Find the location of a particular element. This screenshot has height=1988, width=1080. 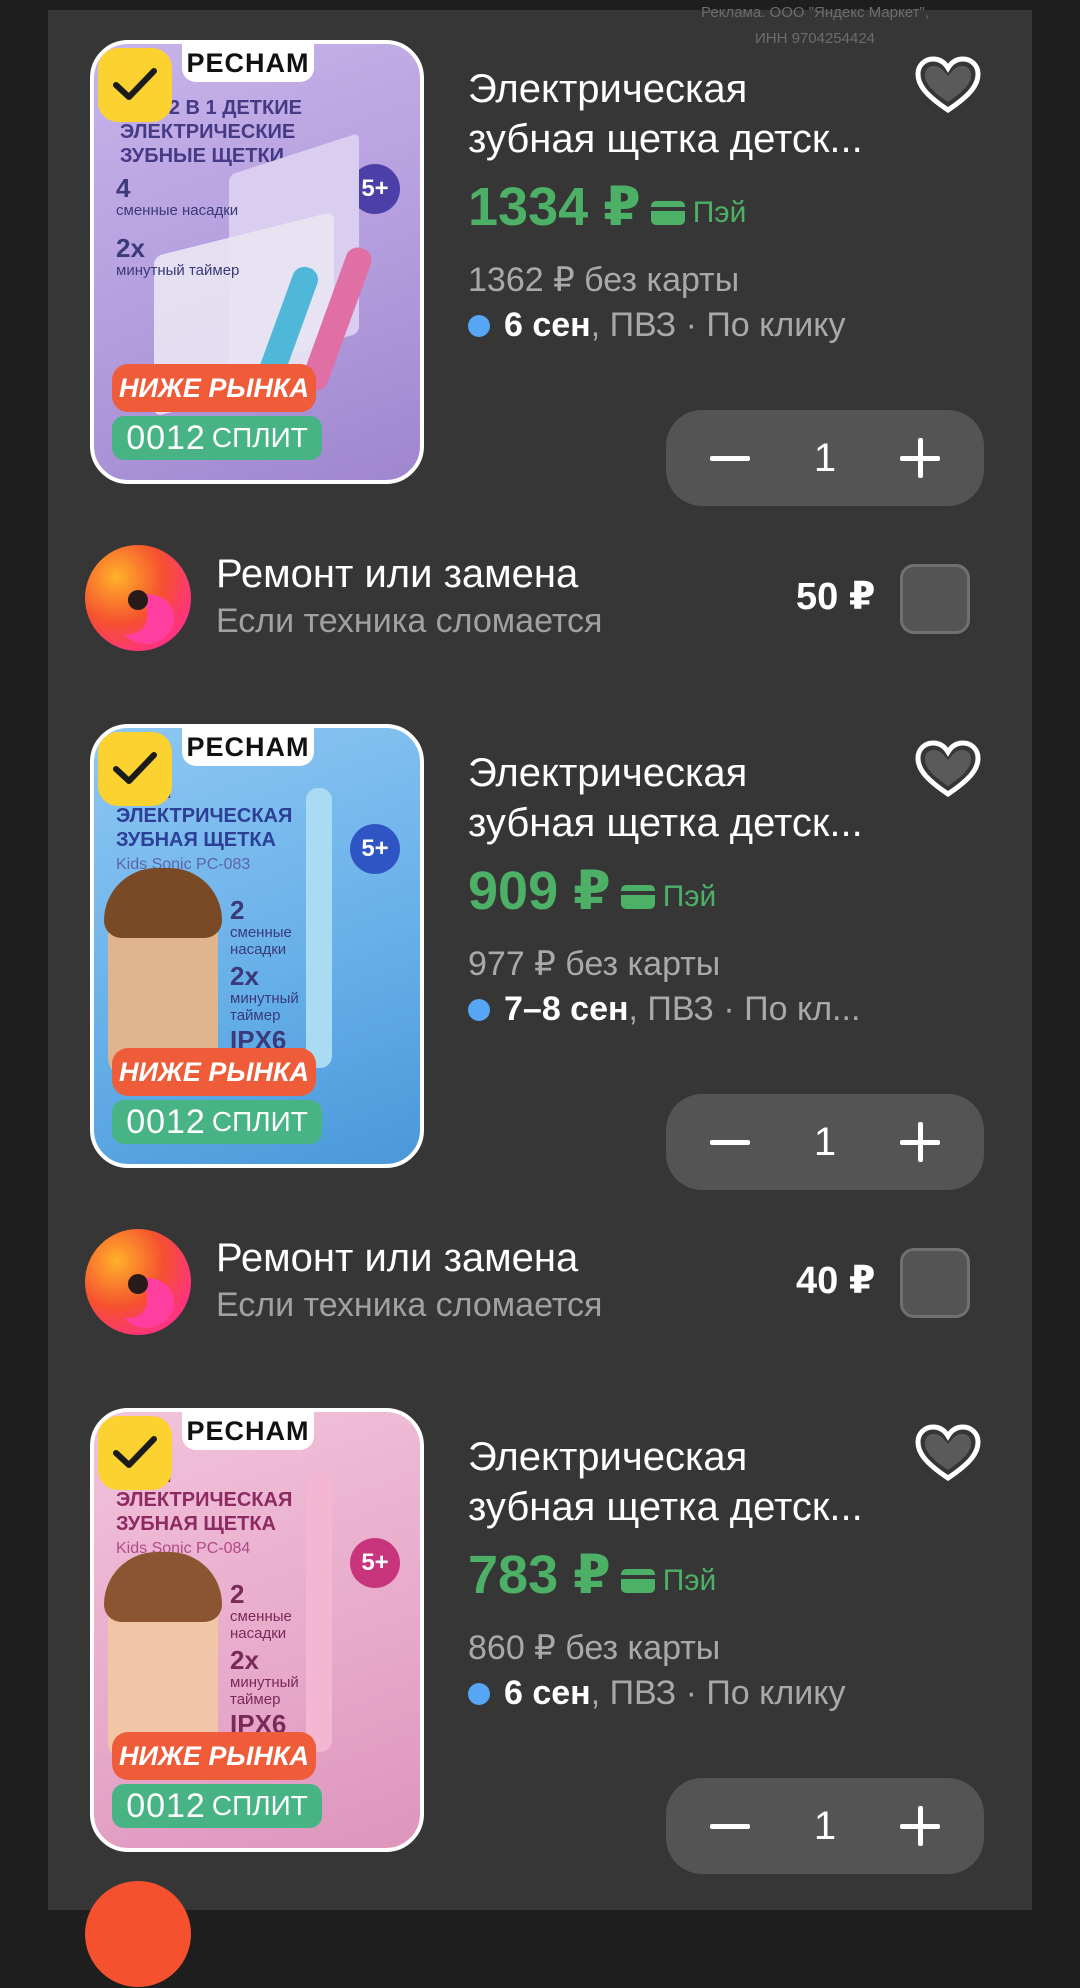

price-row: 909 ₽ Пэй is located at coordinates (592, 891).